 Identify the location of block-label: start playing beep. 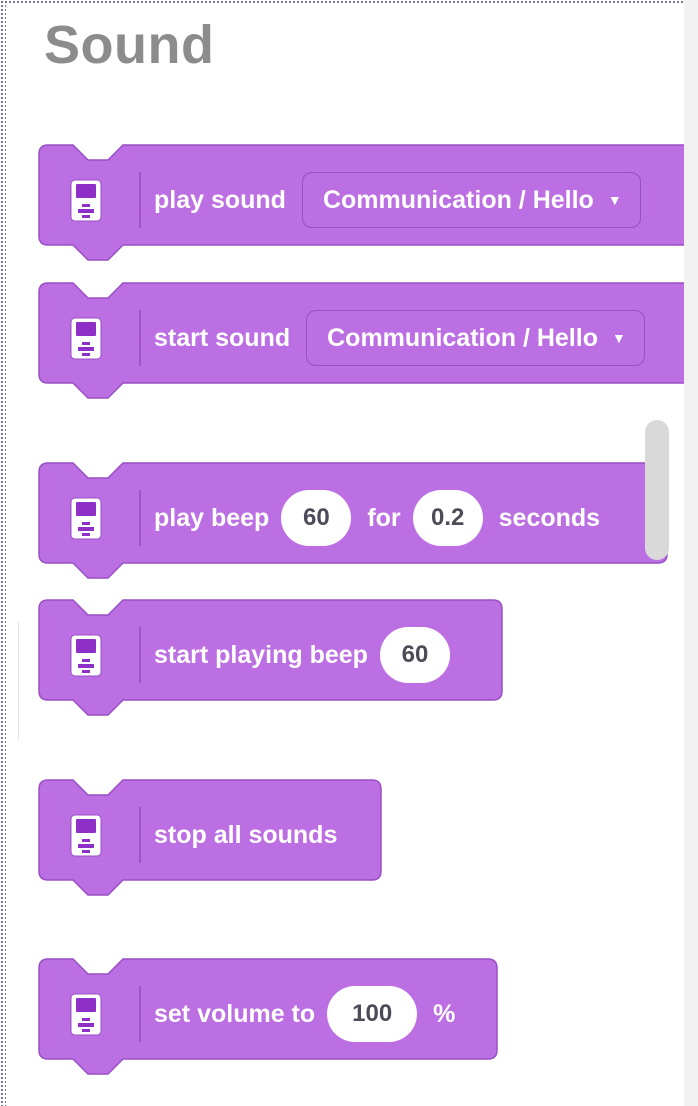
(261, 654).